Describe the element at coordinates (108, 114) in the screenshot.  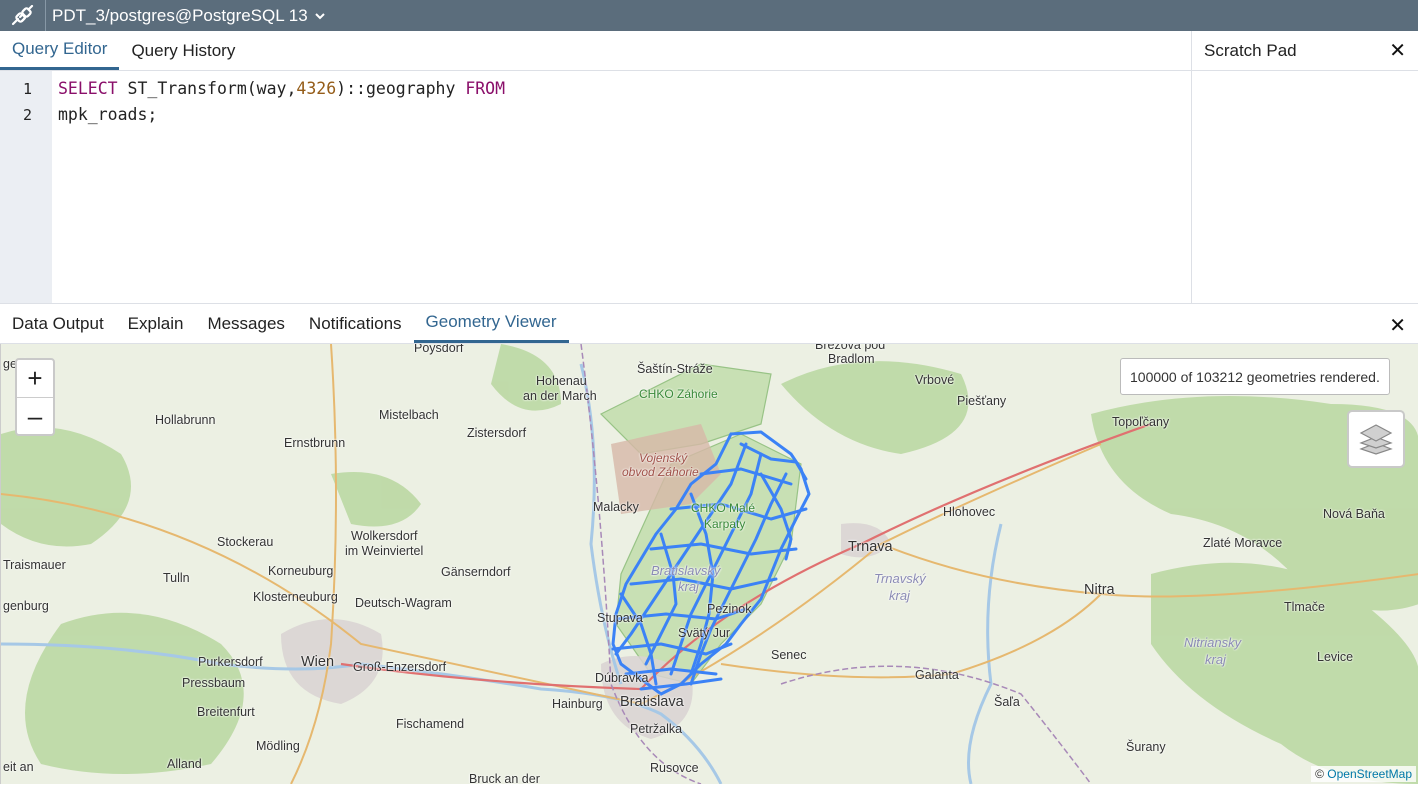
I see `sql-text: mpk_roads;` at that location.